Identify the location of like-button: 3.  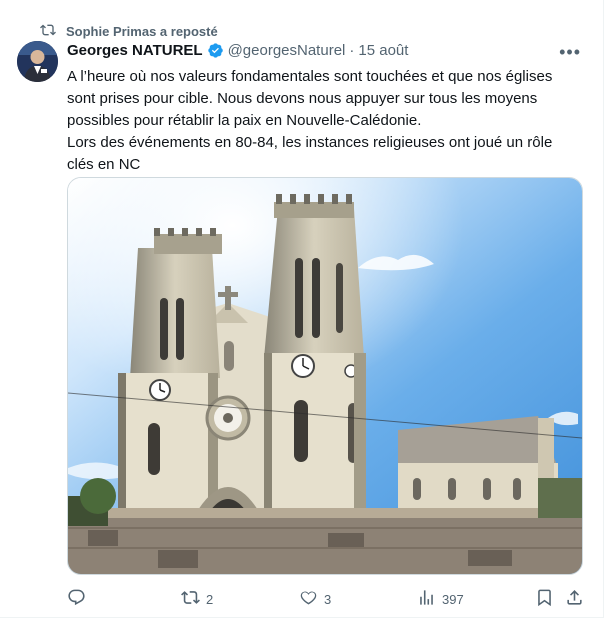
(315, 599).